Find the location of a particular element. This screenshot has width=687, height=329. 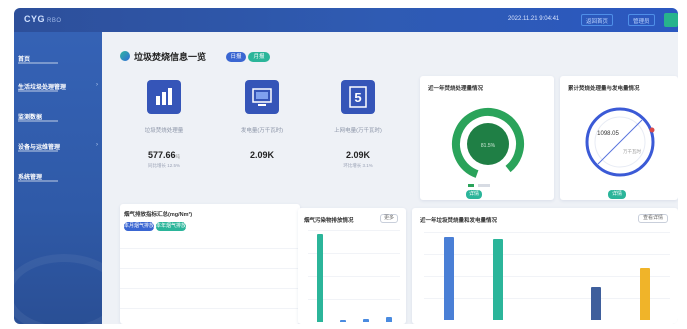

sidebar-item-waste: 生活垃圾处理管理 › is located at coordinates (59, 91).